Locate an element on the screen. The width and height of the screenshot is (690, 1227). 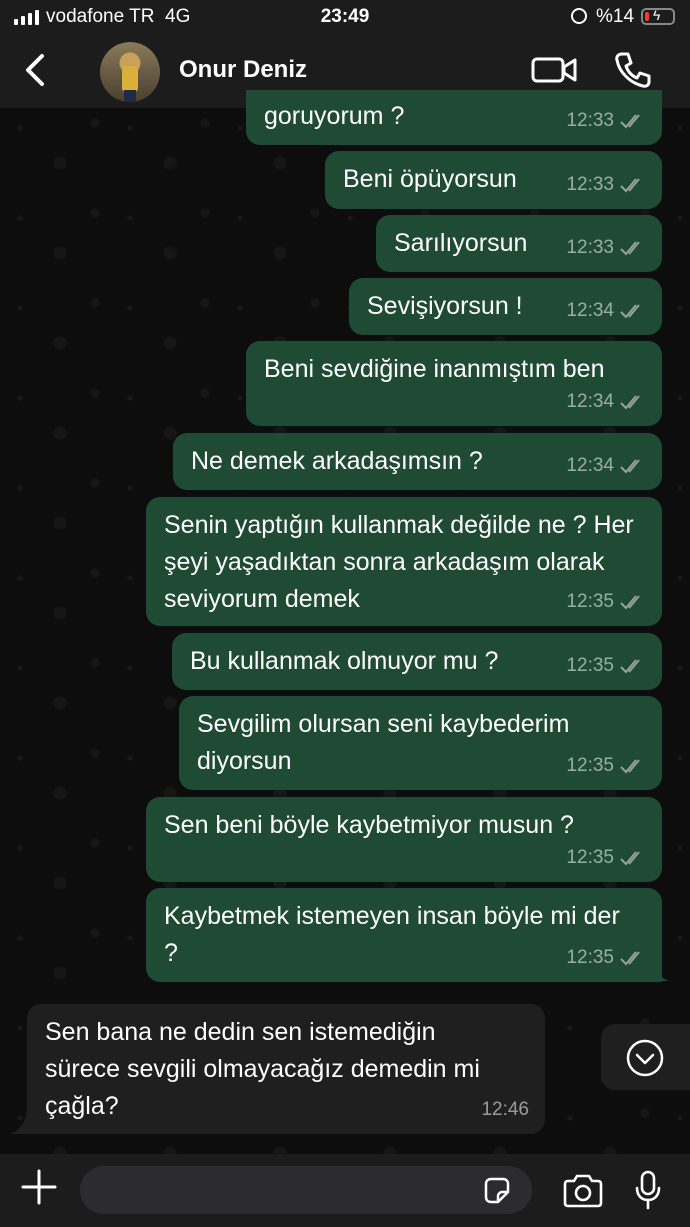
message-composer is located at coordinates (345, 1190).